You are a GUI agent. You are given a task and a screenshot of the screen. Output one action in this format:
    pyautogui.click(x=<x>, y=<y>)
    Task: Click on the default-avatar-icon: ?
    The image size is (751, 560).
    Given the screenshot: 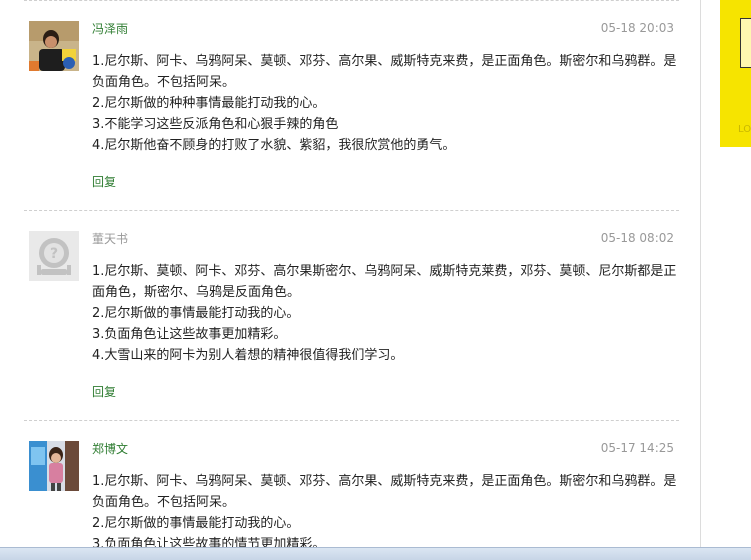 What is the action you would take?
    pyautogui.click(x=54, y=256)
    